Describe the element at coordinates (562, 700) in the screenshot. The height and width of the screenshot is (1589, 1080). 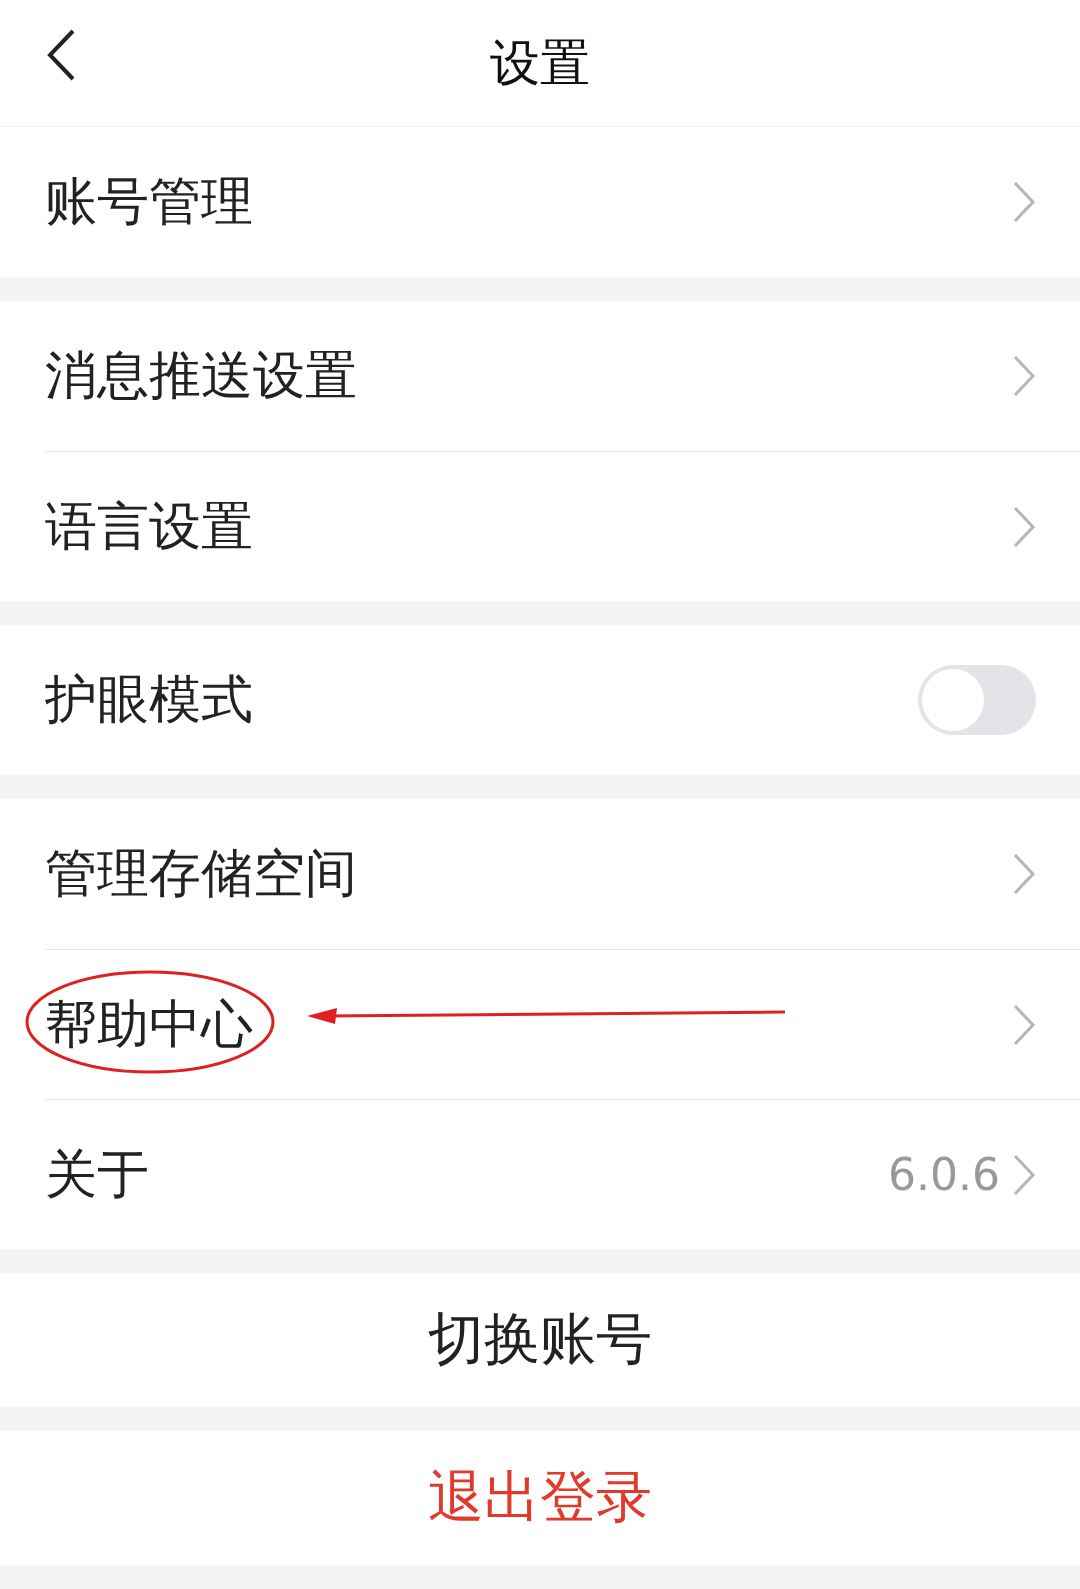
I see `settings-row: 护眼模式` at that location.